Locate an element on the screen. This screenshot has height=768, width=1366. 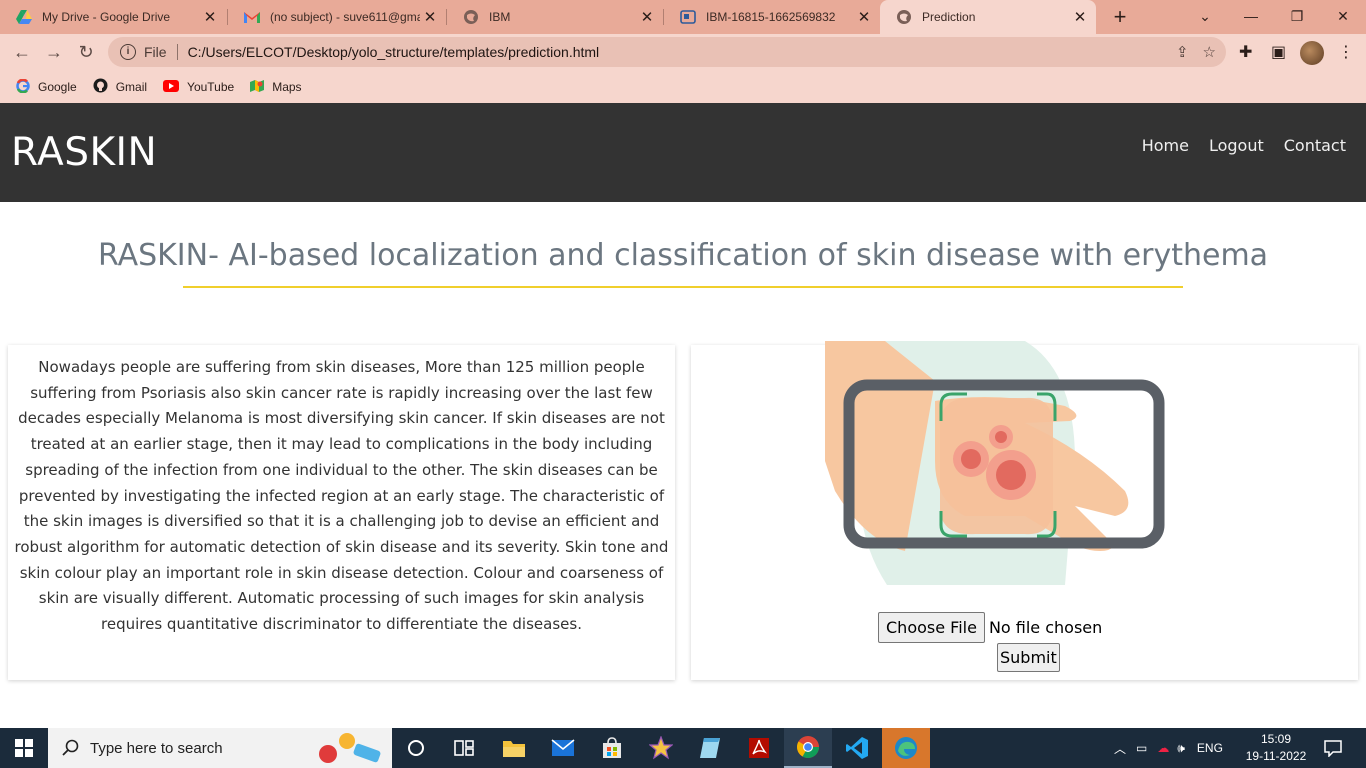
site-navbar: RASKIN Home Logout Contact is located at coordinates (683, 152).